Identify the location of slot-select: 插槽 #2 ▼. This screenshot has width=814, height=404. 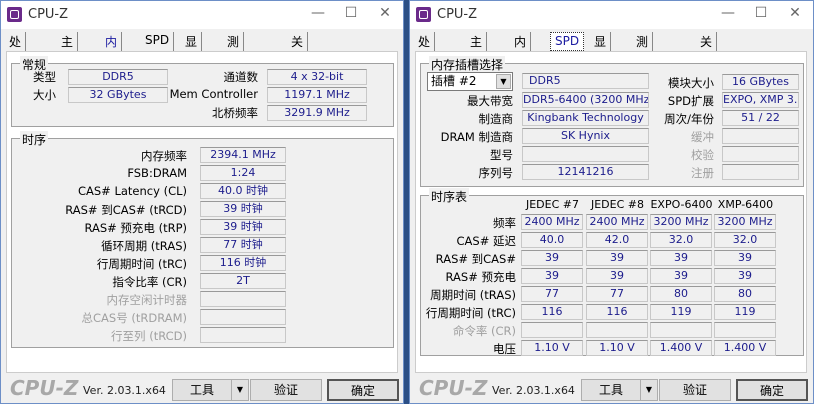
(470, 81).